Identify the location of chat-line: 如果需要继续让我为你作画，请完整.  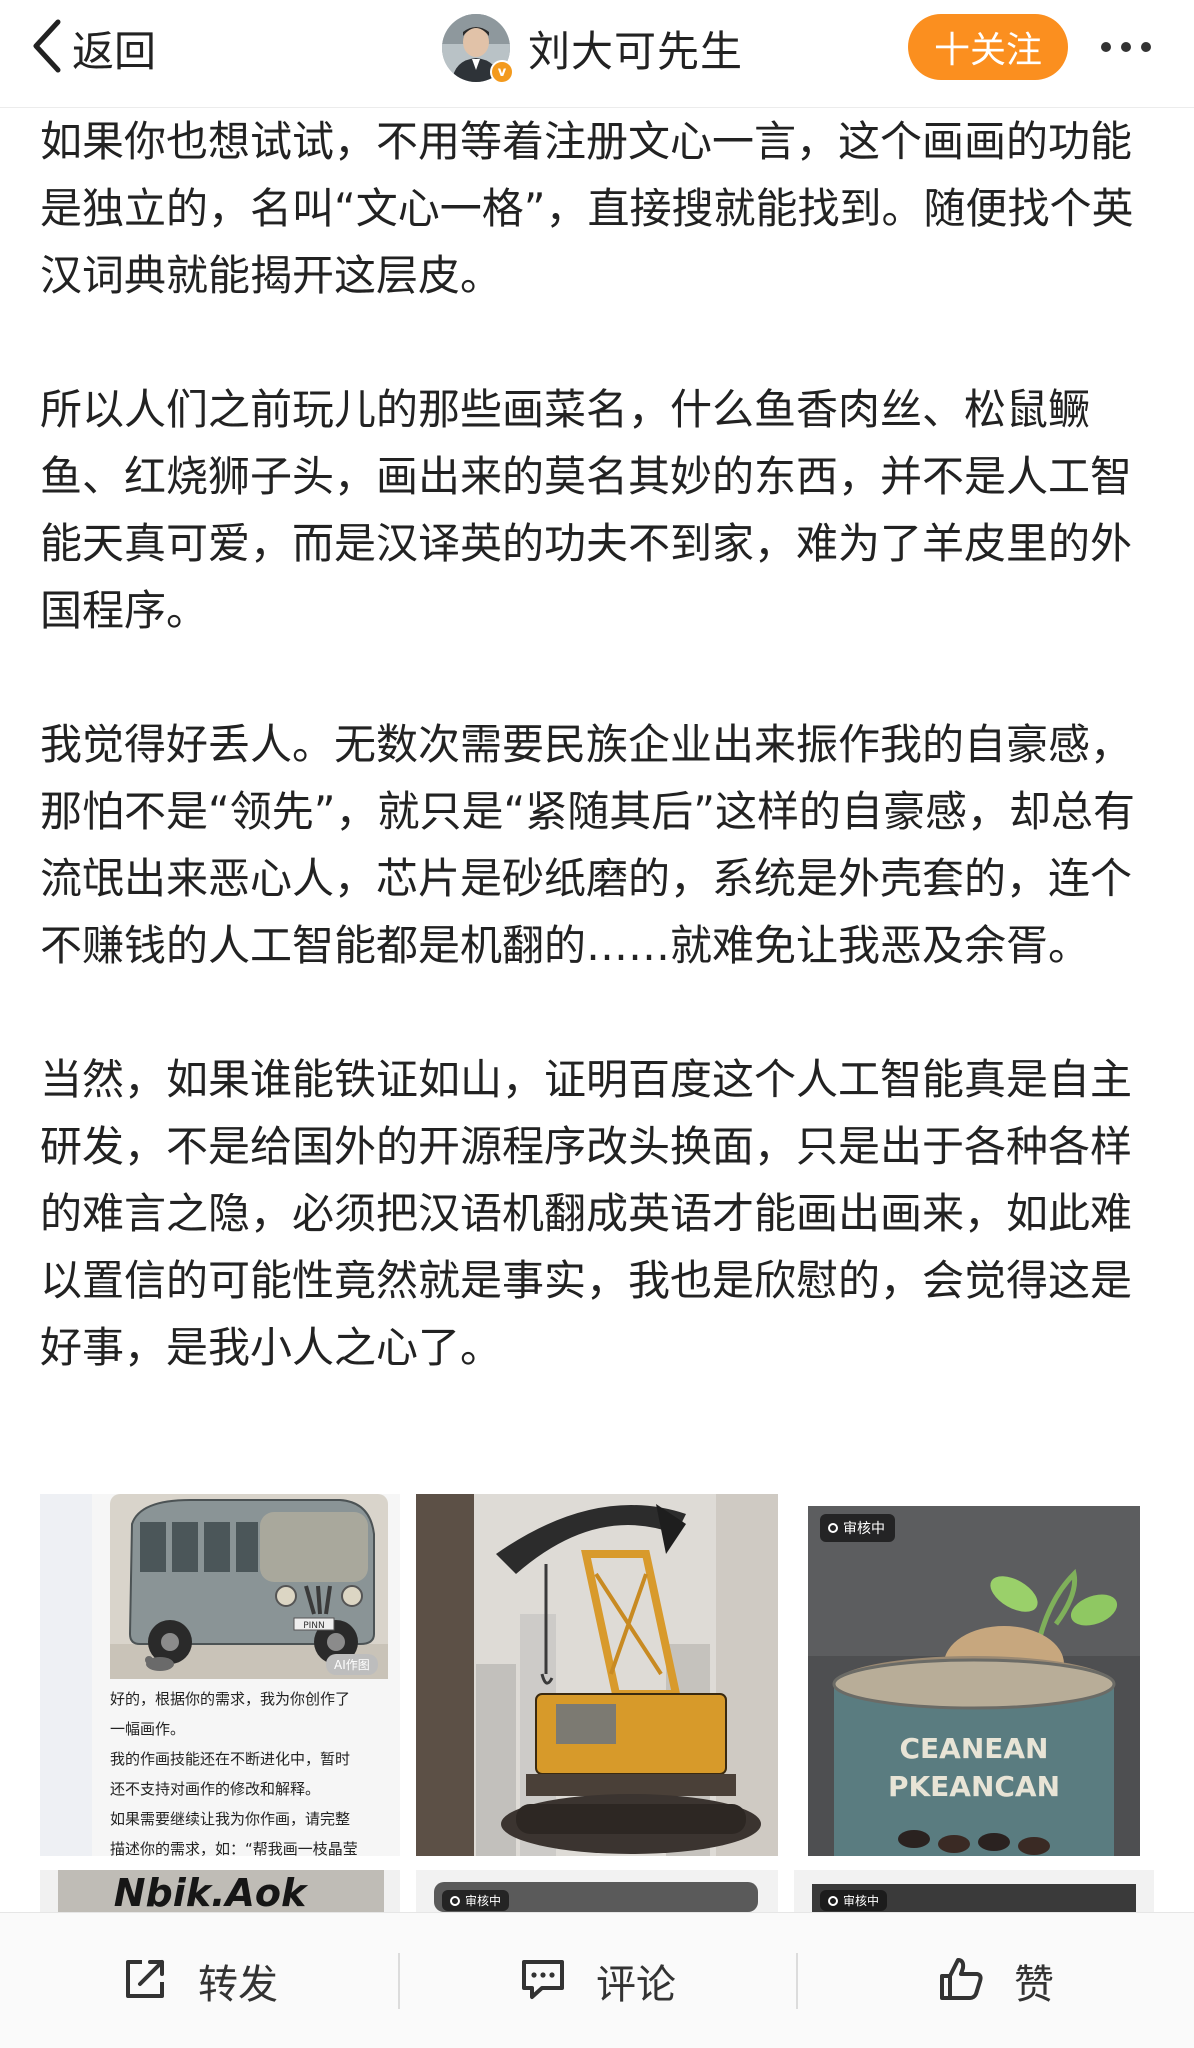
(230, 1819).